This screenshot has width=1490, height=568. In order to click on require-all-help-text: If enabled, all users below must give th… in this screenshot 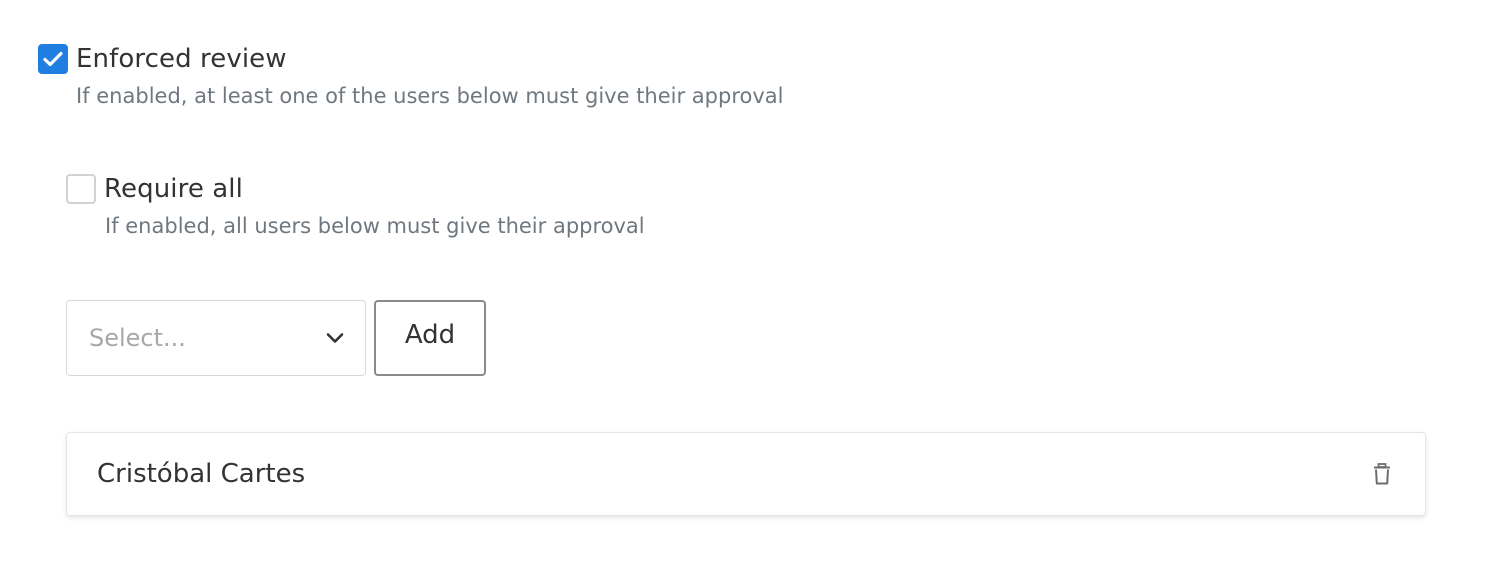, I will do `click(375, 226)`.